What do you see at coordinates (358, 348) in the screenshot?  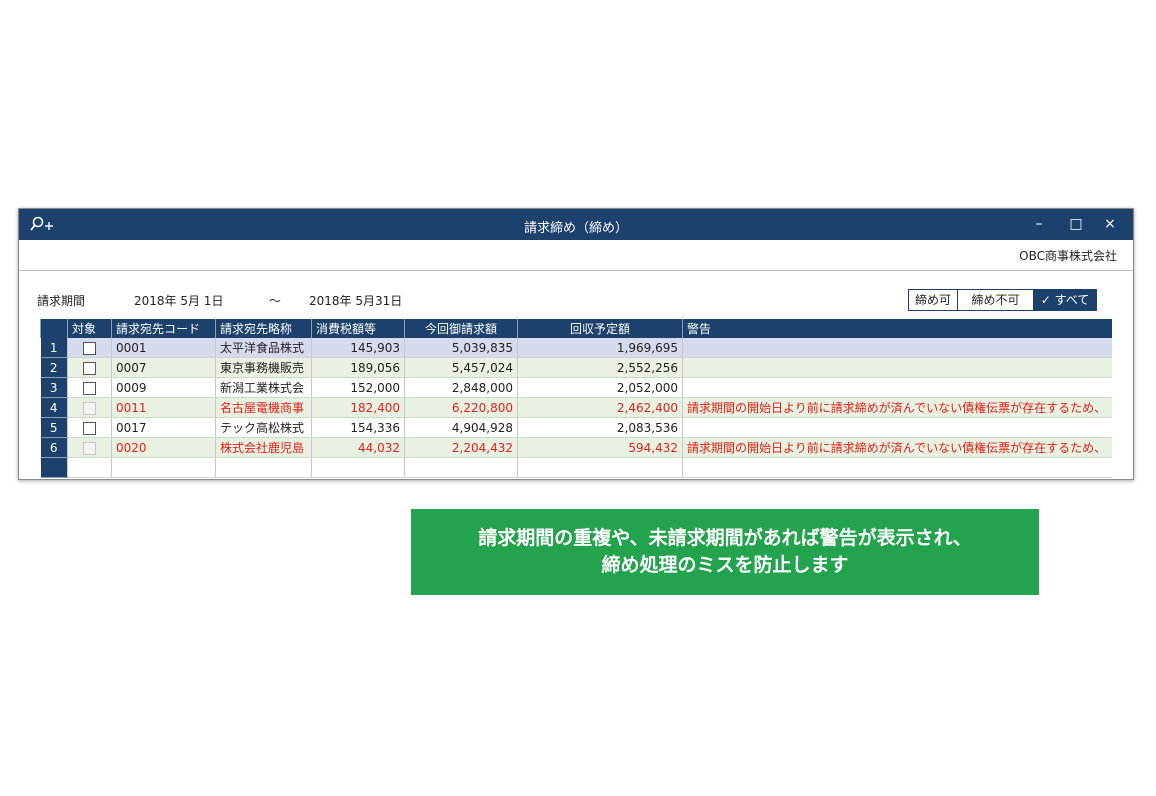 I see `row-tax: 145,903` at bounding box center [358, 348].